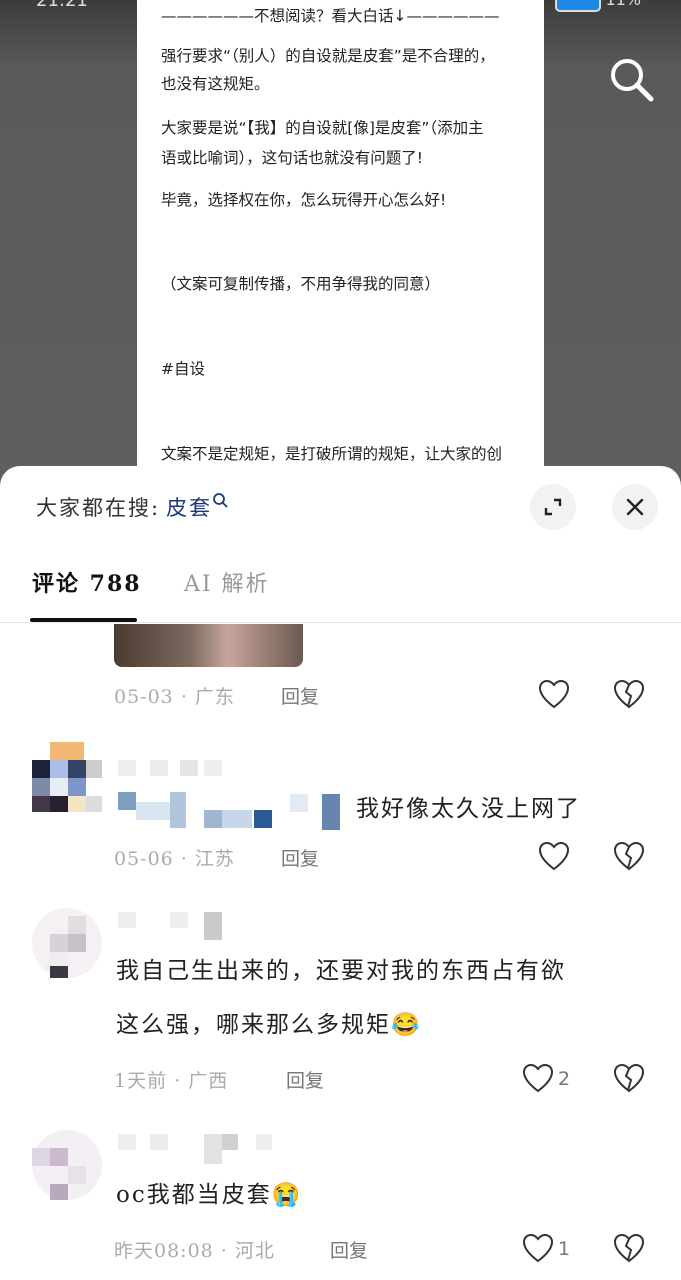 The height and width of the screenshot is (1280, 681). What do you see at coordinates (328, 56) in the screenshot?
I see `post-line: 强行要求“（别人）的自设就是皮套”是不合理的，` at bounding box center [328, 56].